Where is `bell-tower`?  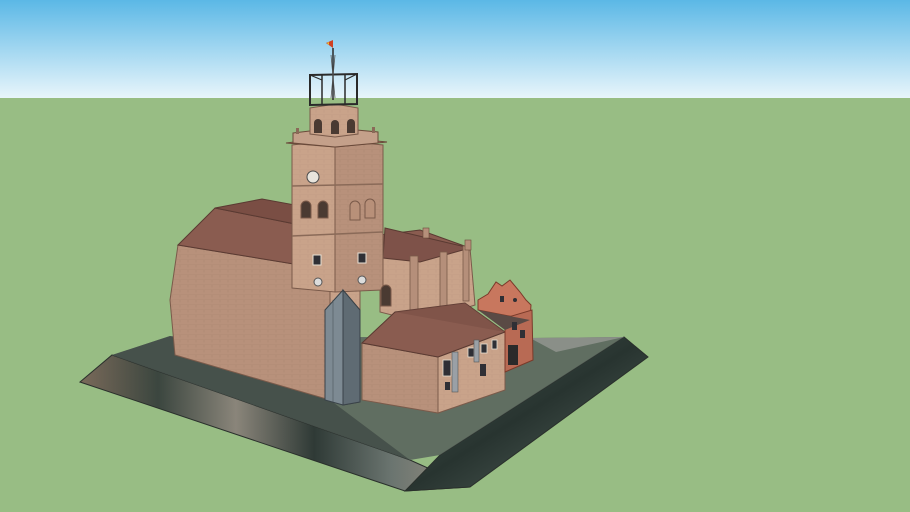
bell-tower is located at coordinates (338, 221).